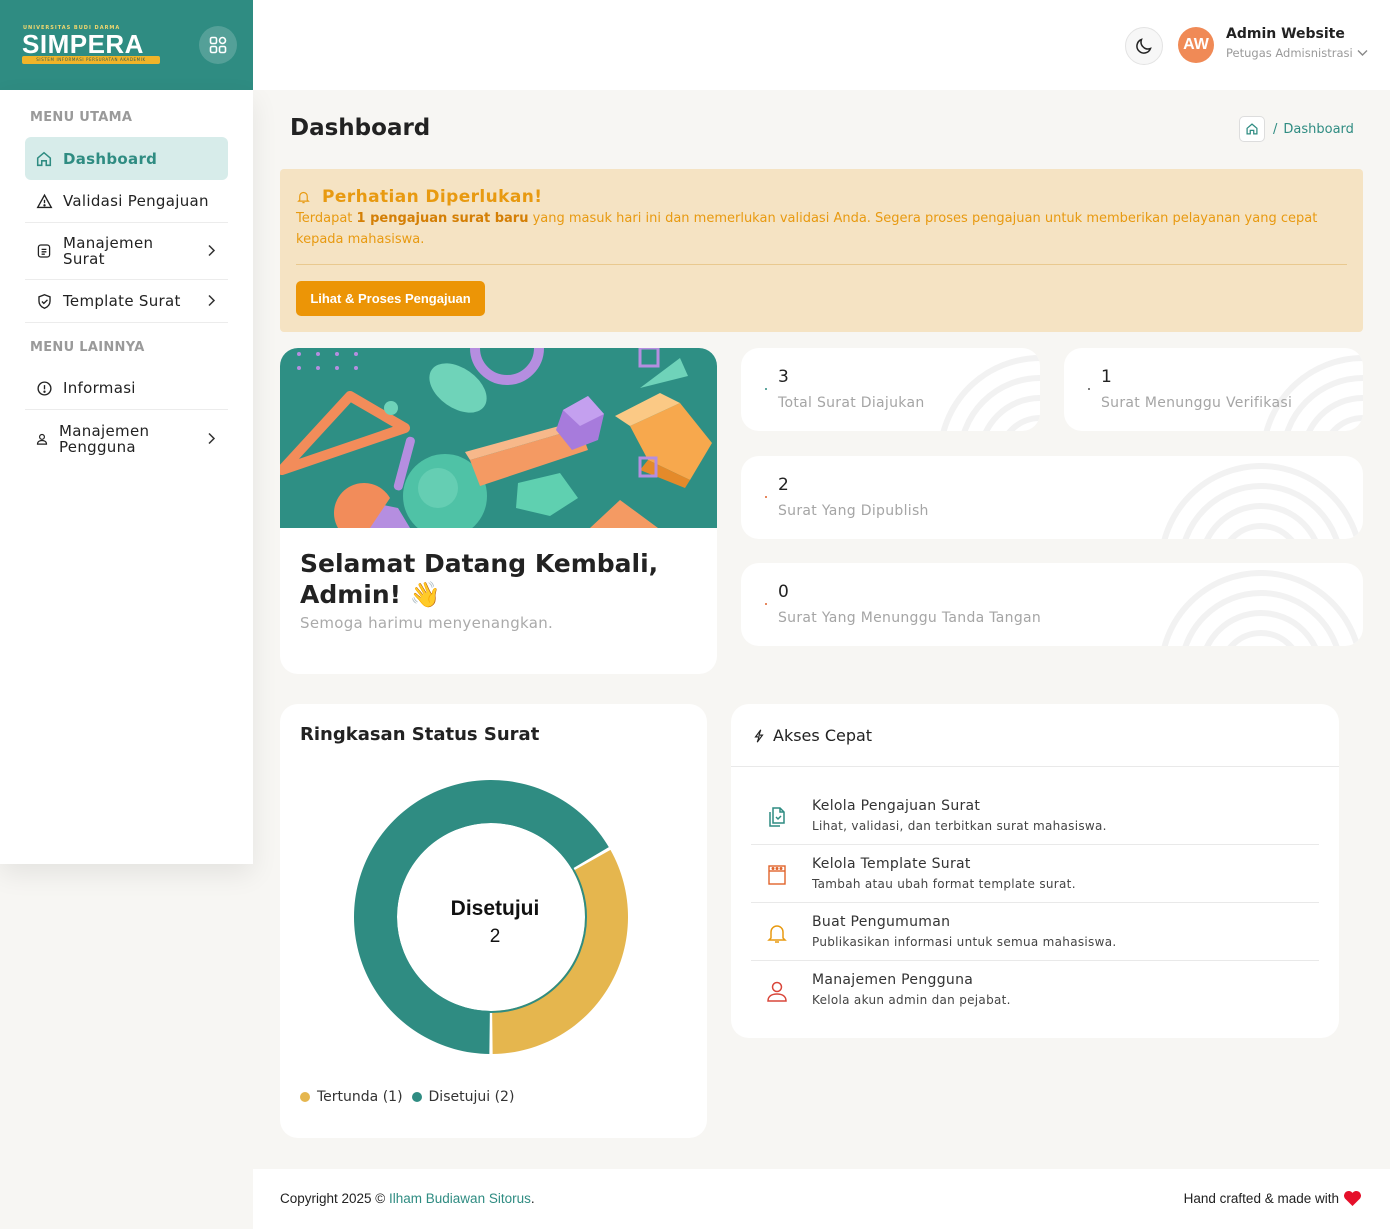 This screenshot has height=1229, width=1390. I want to click on stat-value: 1, so click(1106, 377).